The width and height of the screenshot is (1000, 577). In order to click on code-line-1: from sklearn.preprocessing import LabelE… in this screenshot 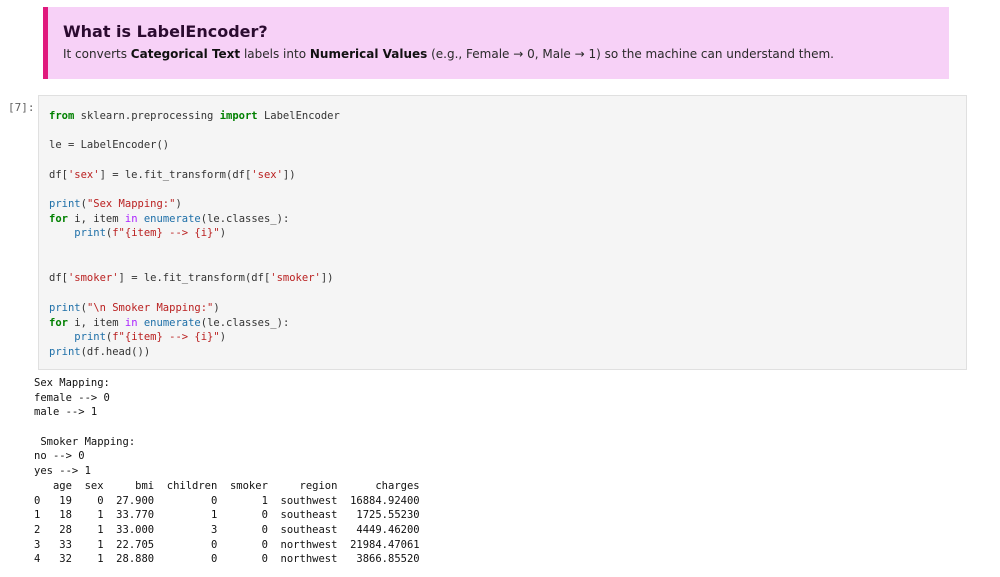, I will do `click(194, 116)`.